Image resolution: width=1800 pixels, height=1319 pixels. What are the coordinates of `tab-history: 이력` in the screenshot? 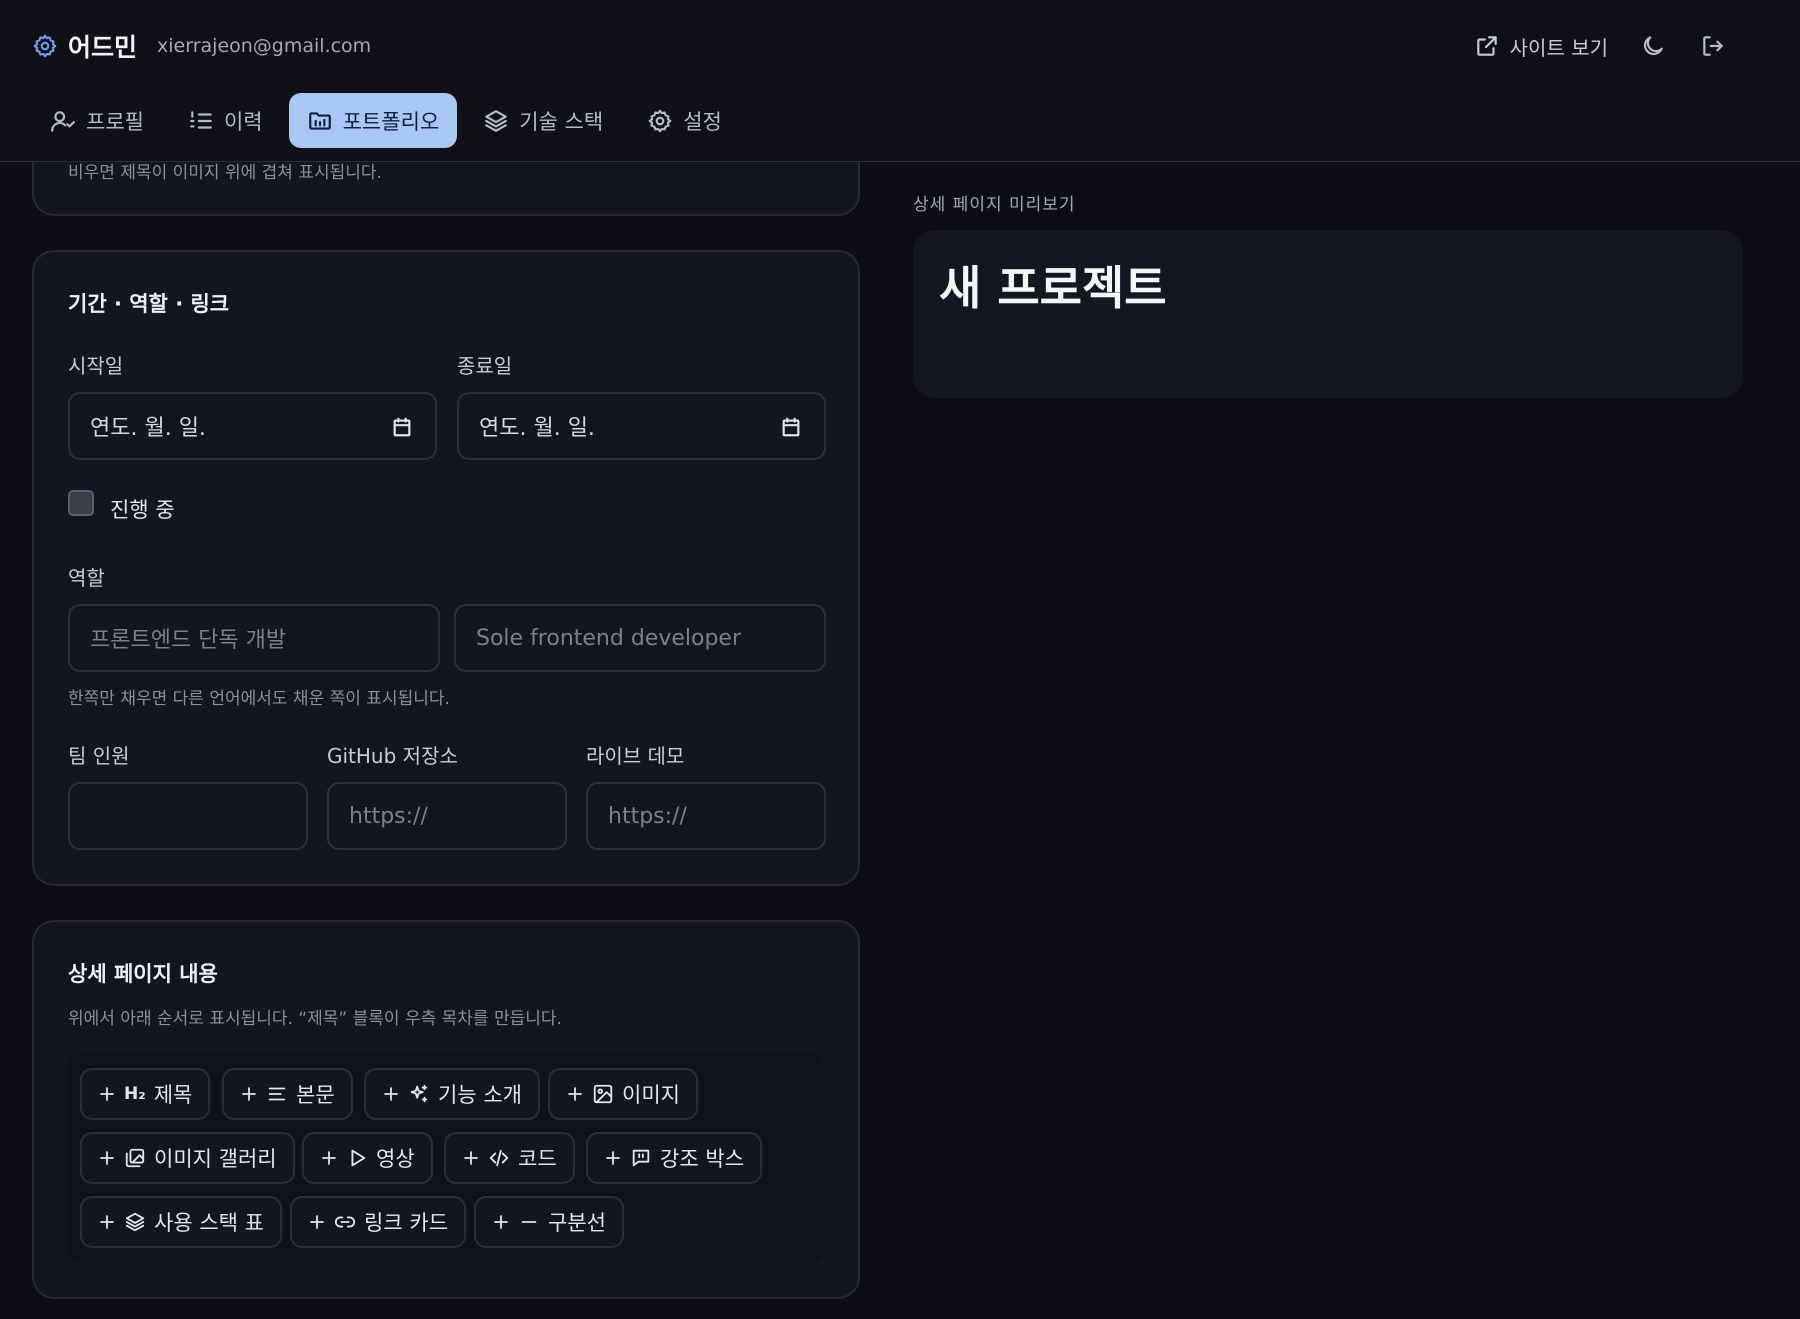 It's located at (225, 120).